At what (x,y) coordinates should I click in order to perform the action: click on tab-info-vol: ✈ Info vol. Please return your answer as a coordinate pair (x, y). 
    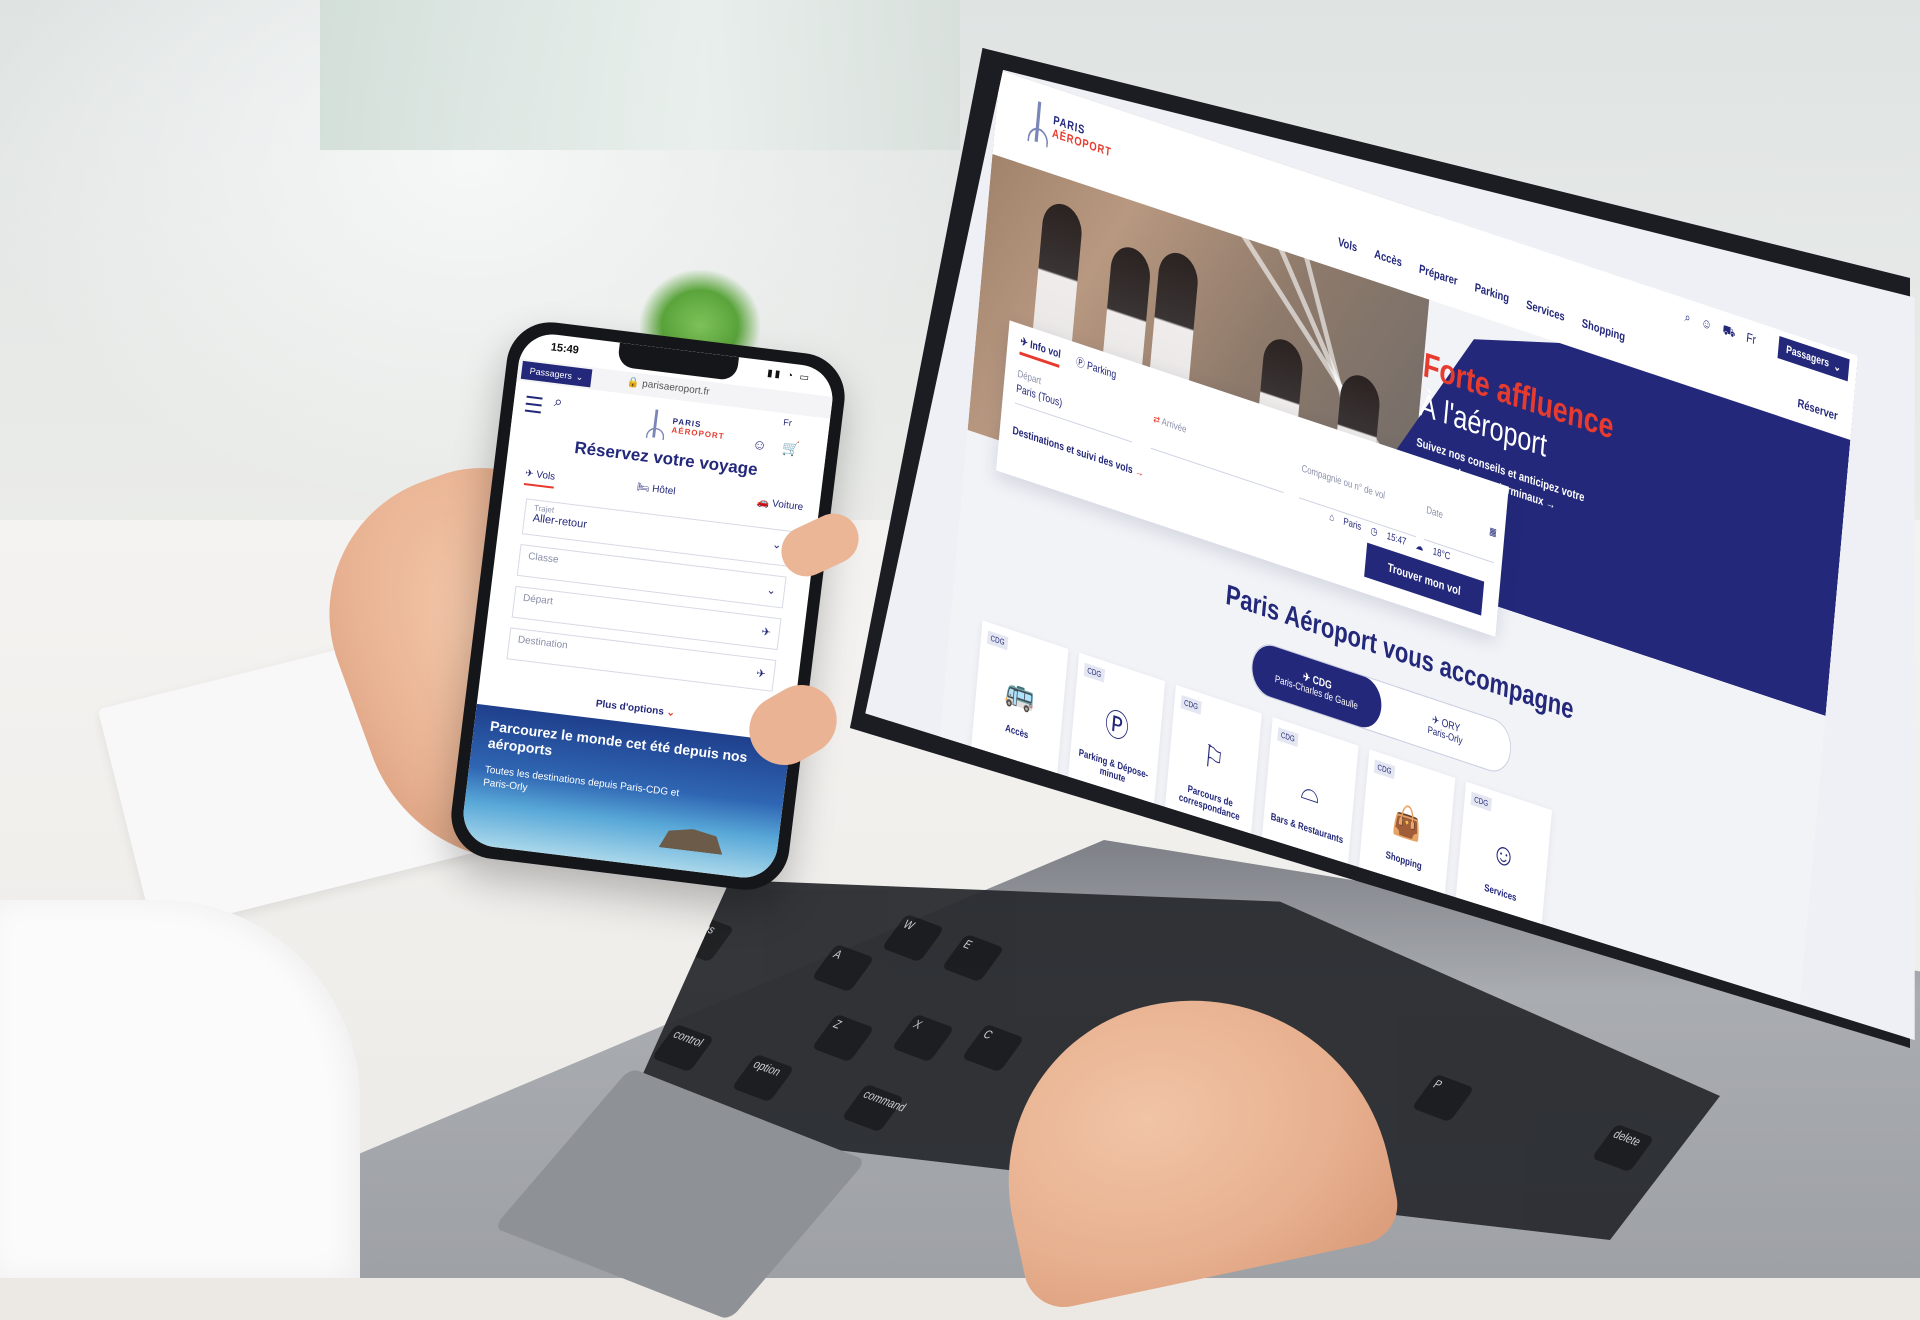
    Looking at the image, I should click on (1040, 351).